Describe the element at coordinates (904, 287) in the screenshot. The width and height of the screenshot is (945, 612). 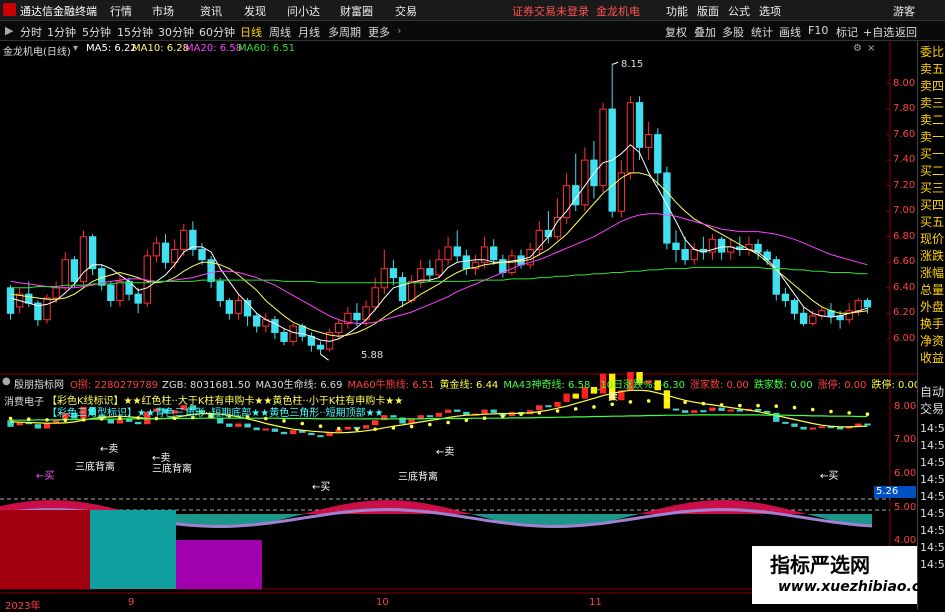
I see `y-tick-label: 6.40` at that location.